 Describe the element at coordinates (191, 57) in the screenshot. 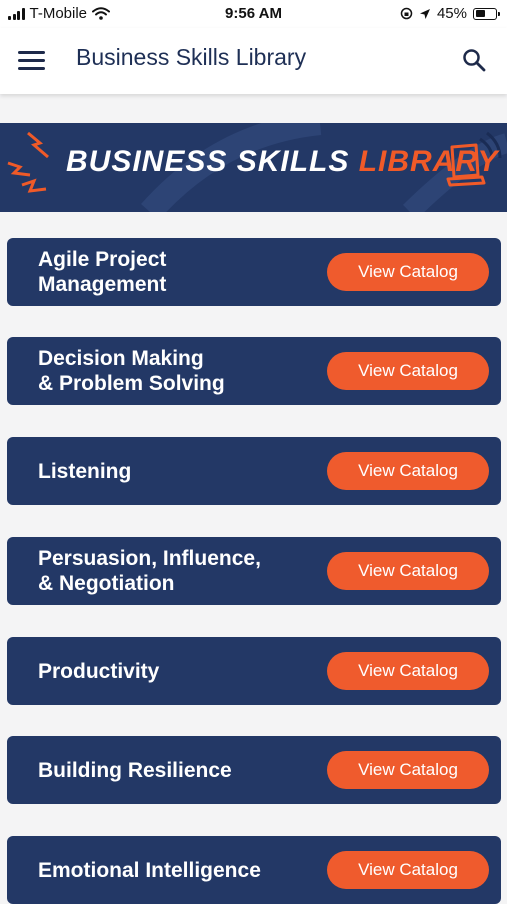

I see `page-title: Business Skills Library` at that location.